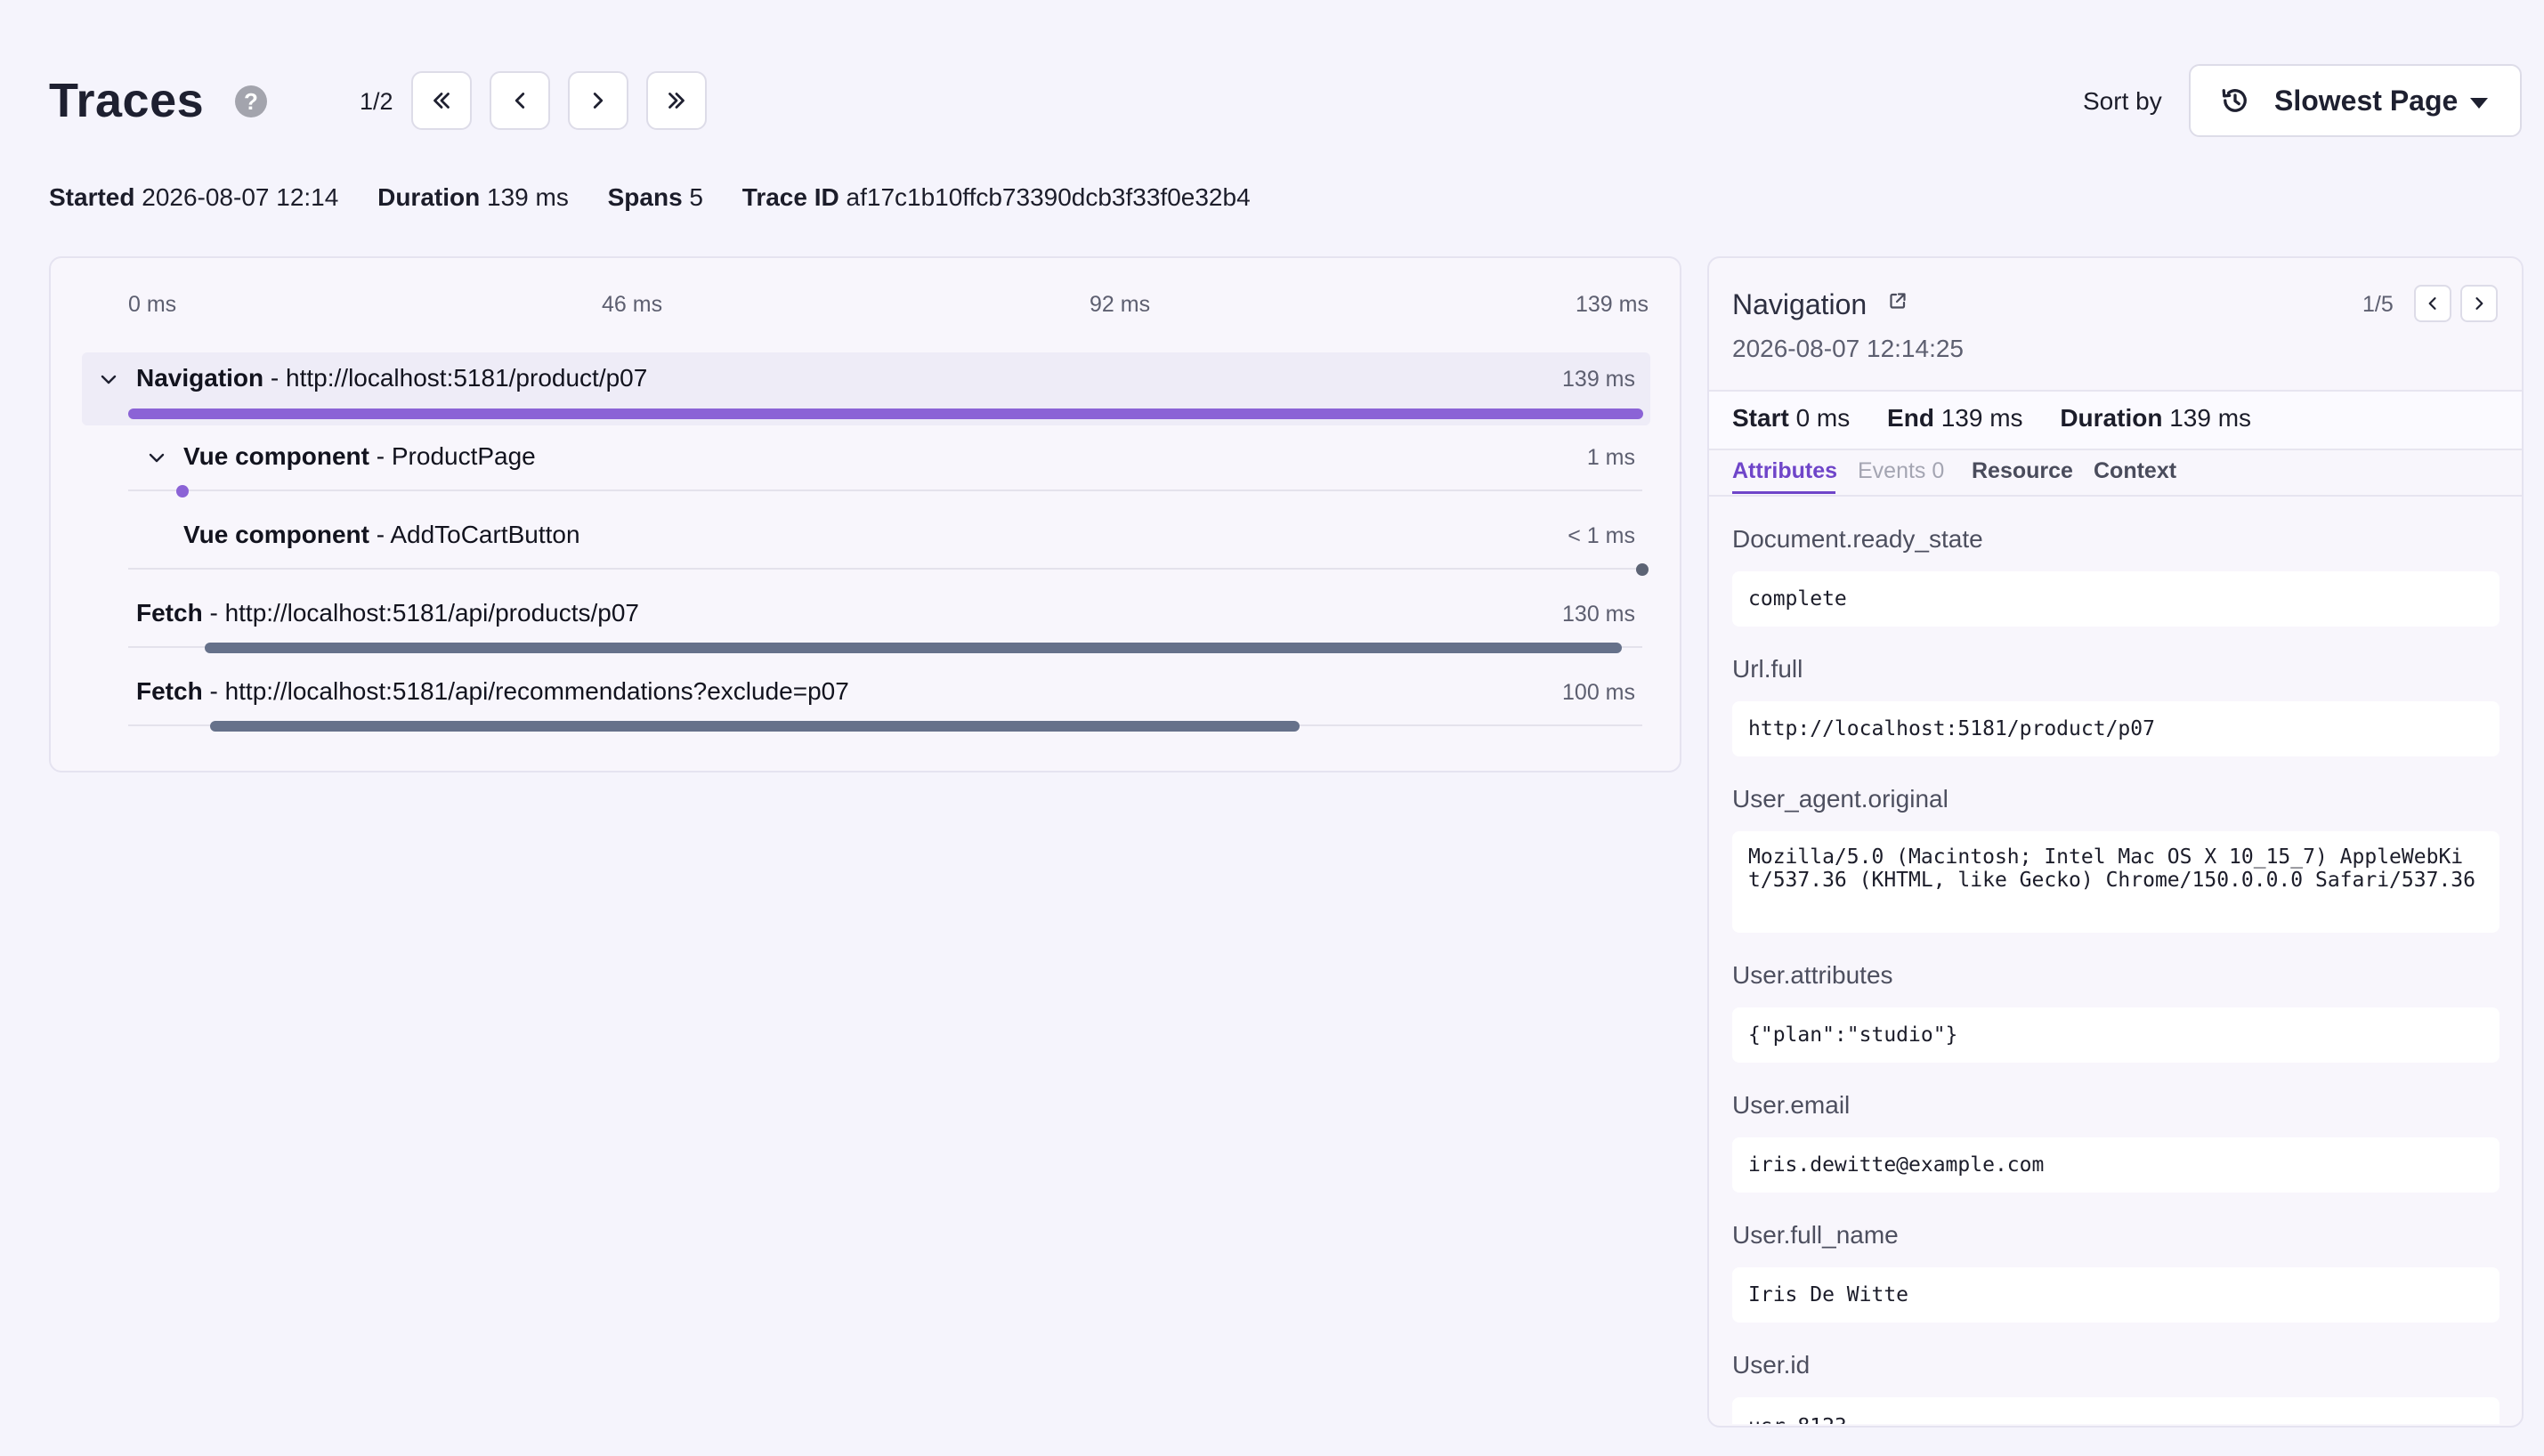 The image size is (2544, 1456). Describe the element at coordinates (2115, 728) in the screenshot. I see `attribute-value: http://localhost:5181/product/p07` at that location.